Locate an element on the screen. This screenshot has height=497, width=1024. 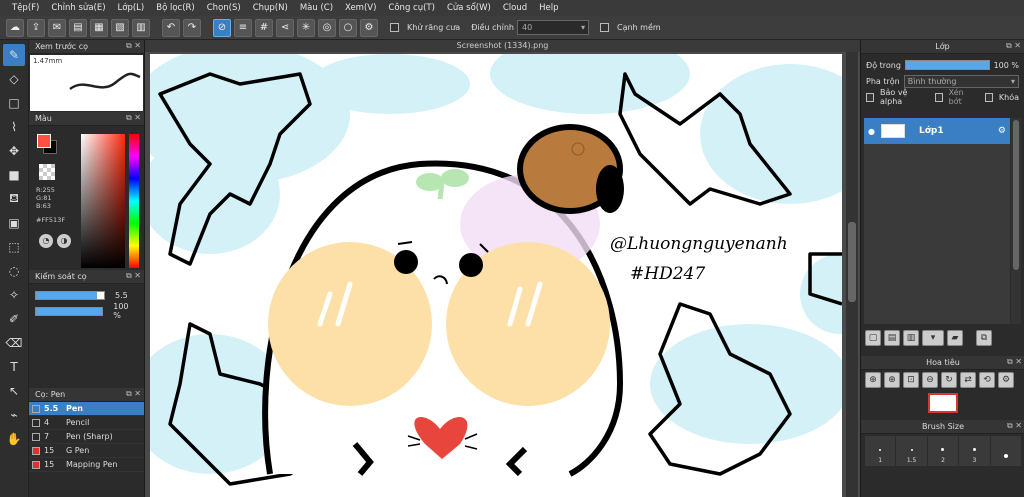
adjust-combo: 40 is located at coordinates (552, 27).